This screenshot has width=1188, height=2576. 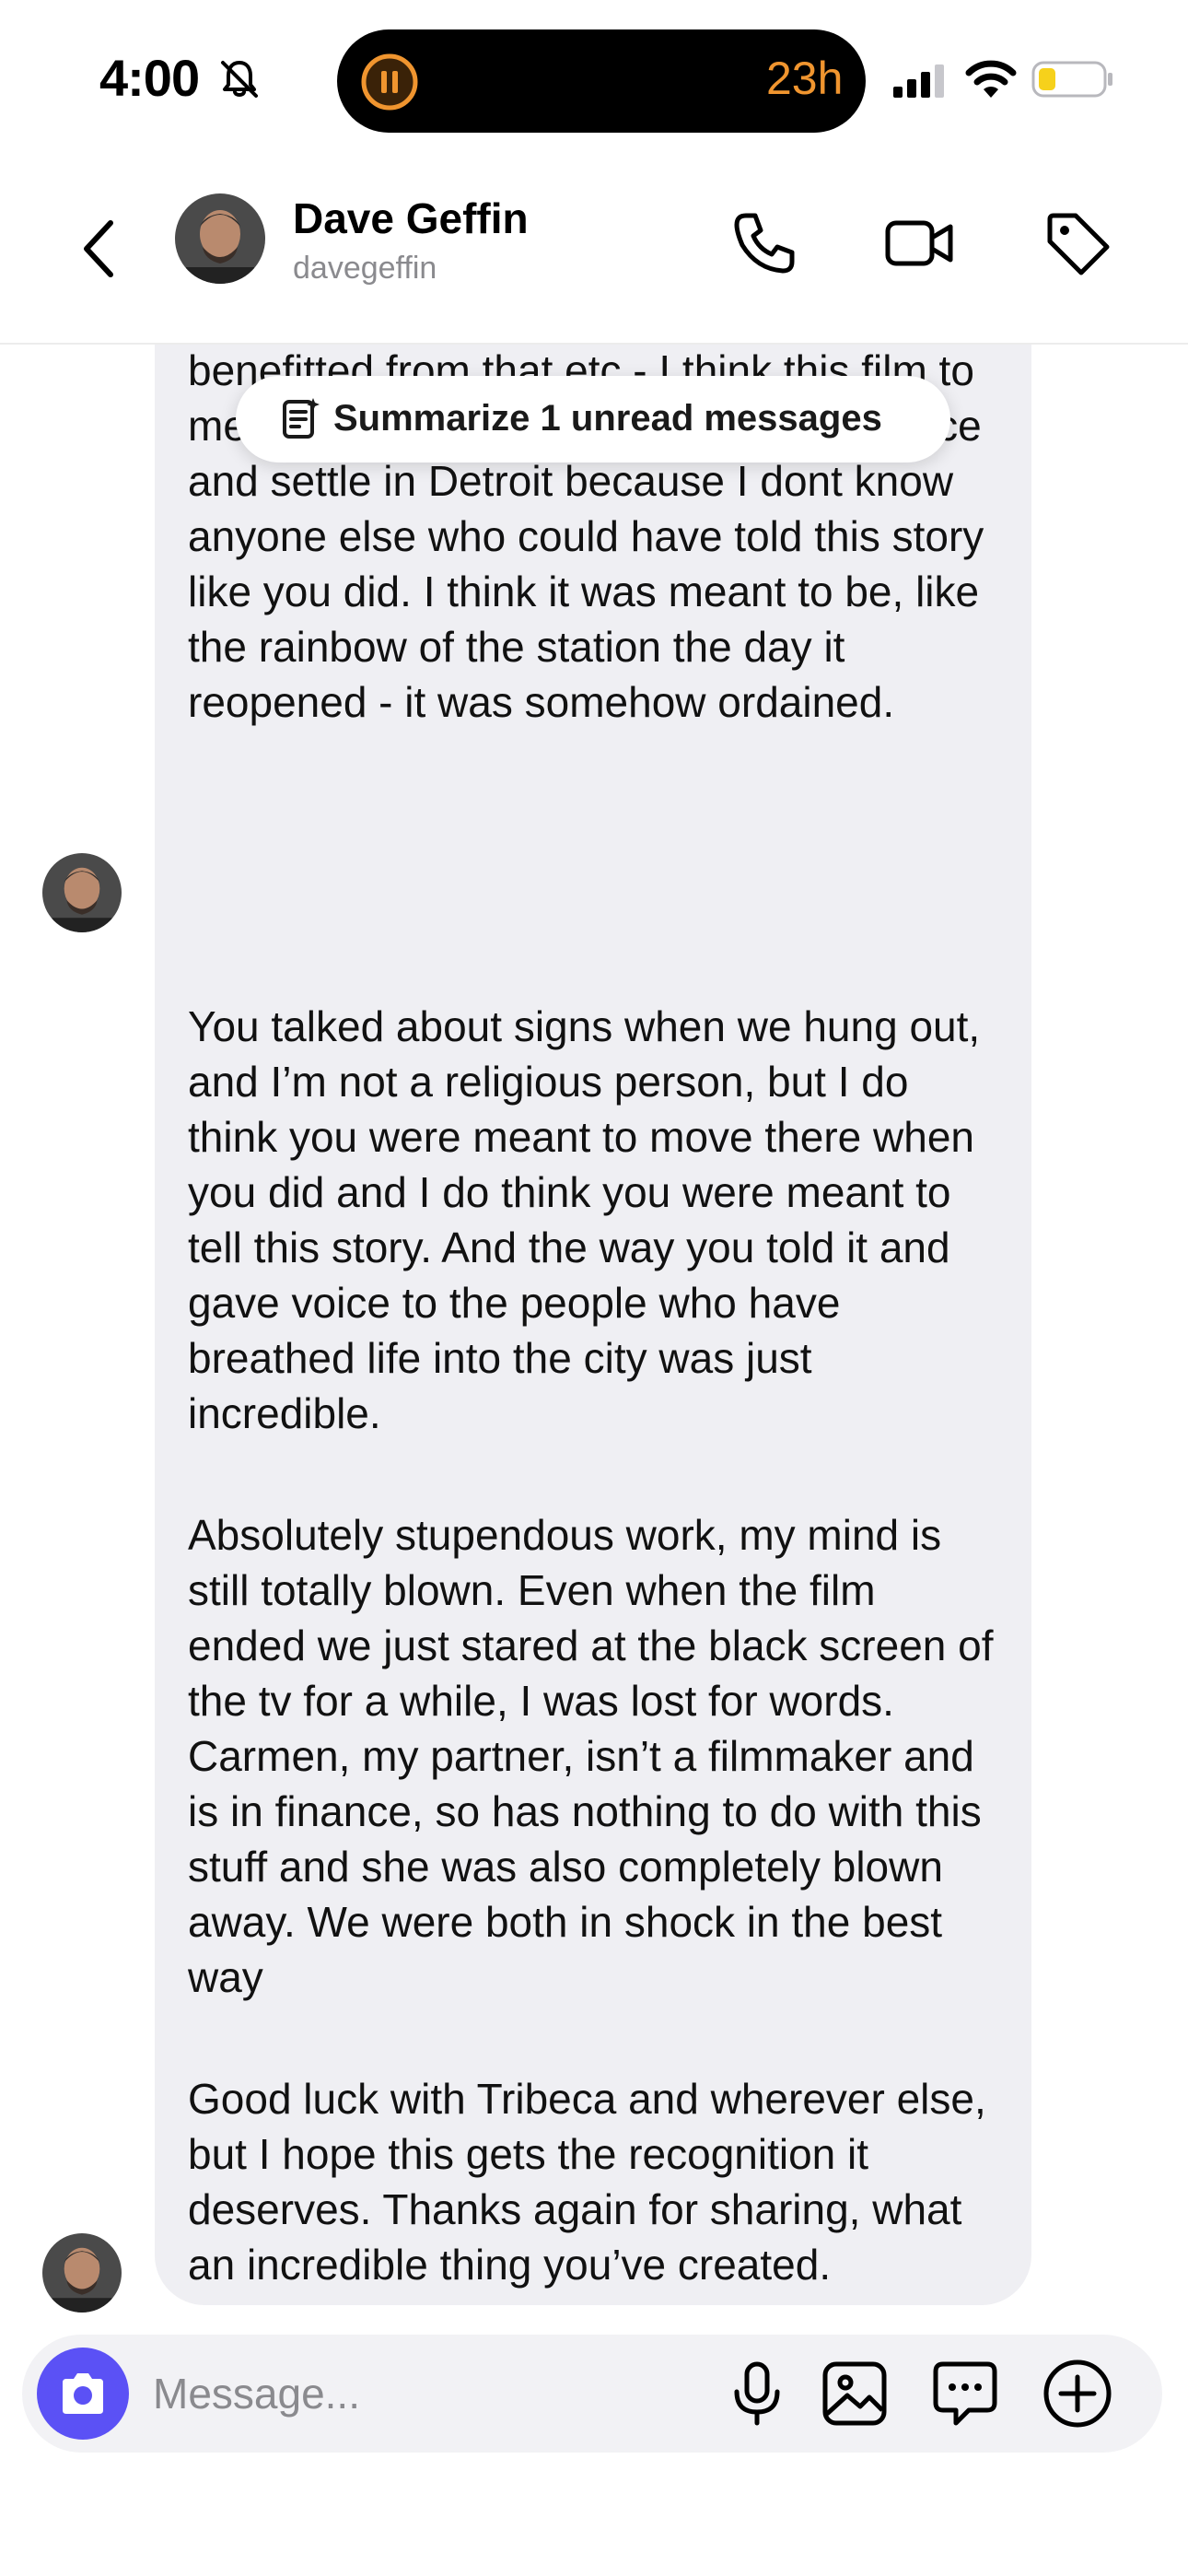 What do you see at coordinates (365, 269) in the screenshot?
I see `contact-username: davegeffin` at bounding box center [365, 269].